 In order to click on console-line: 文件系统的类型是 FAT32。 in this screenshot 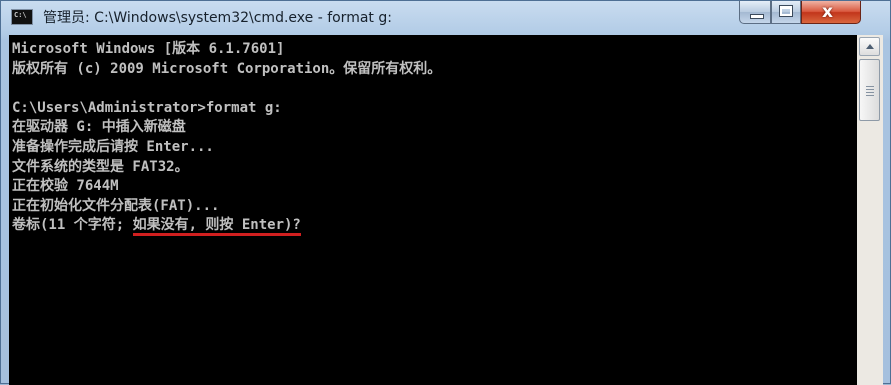, I will do `click(226, 168)`.